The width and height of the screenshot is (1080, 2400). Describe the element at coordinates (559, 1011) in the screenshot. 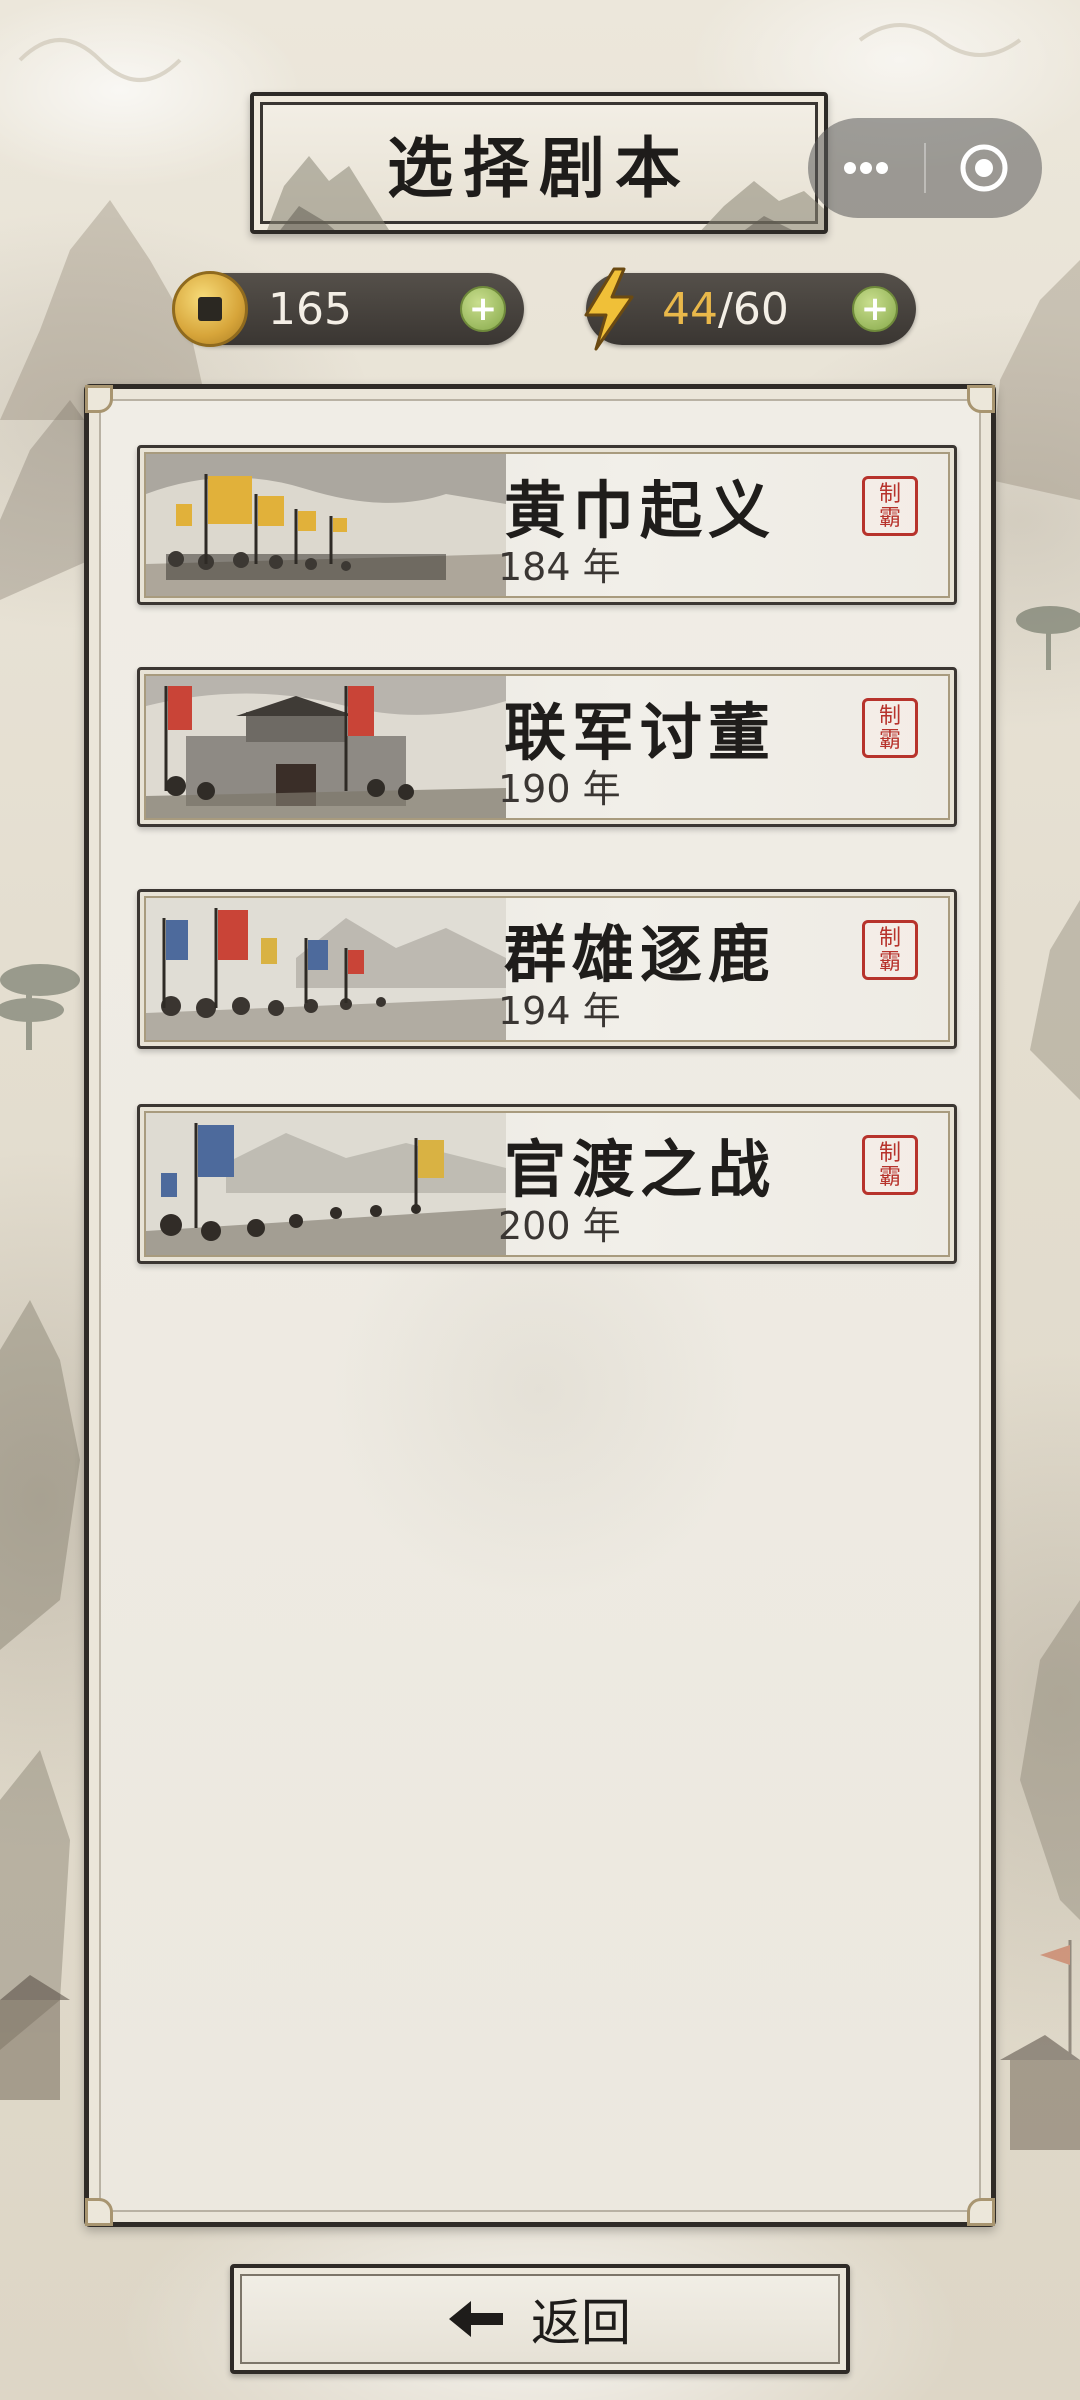

I see `scenario-year: 194 年` at that location.